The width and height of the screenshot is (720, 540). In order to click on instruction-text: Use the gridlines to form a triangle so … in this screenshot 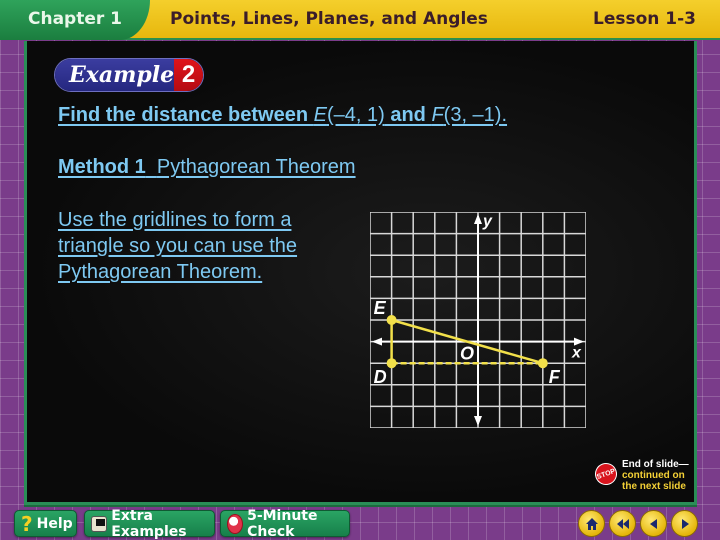, I will do `click(178, 246)`.